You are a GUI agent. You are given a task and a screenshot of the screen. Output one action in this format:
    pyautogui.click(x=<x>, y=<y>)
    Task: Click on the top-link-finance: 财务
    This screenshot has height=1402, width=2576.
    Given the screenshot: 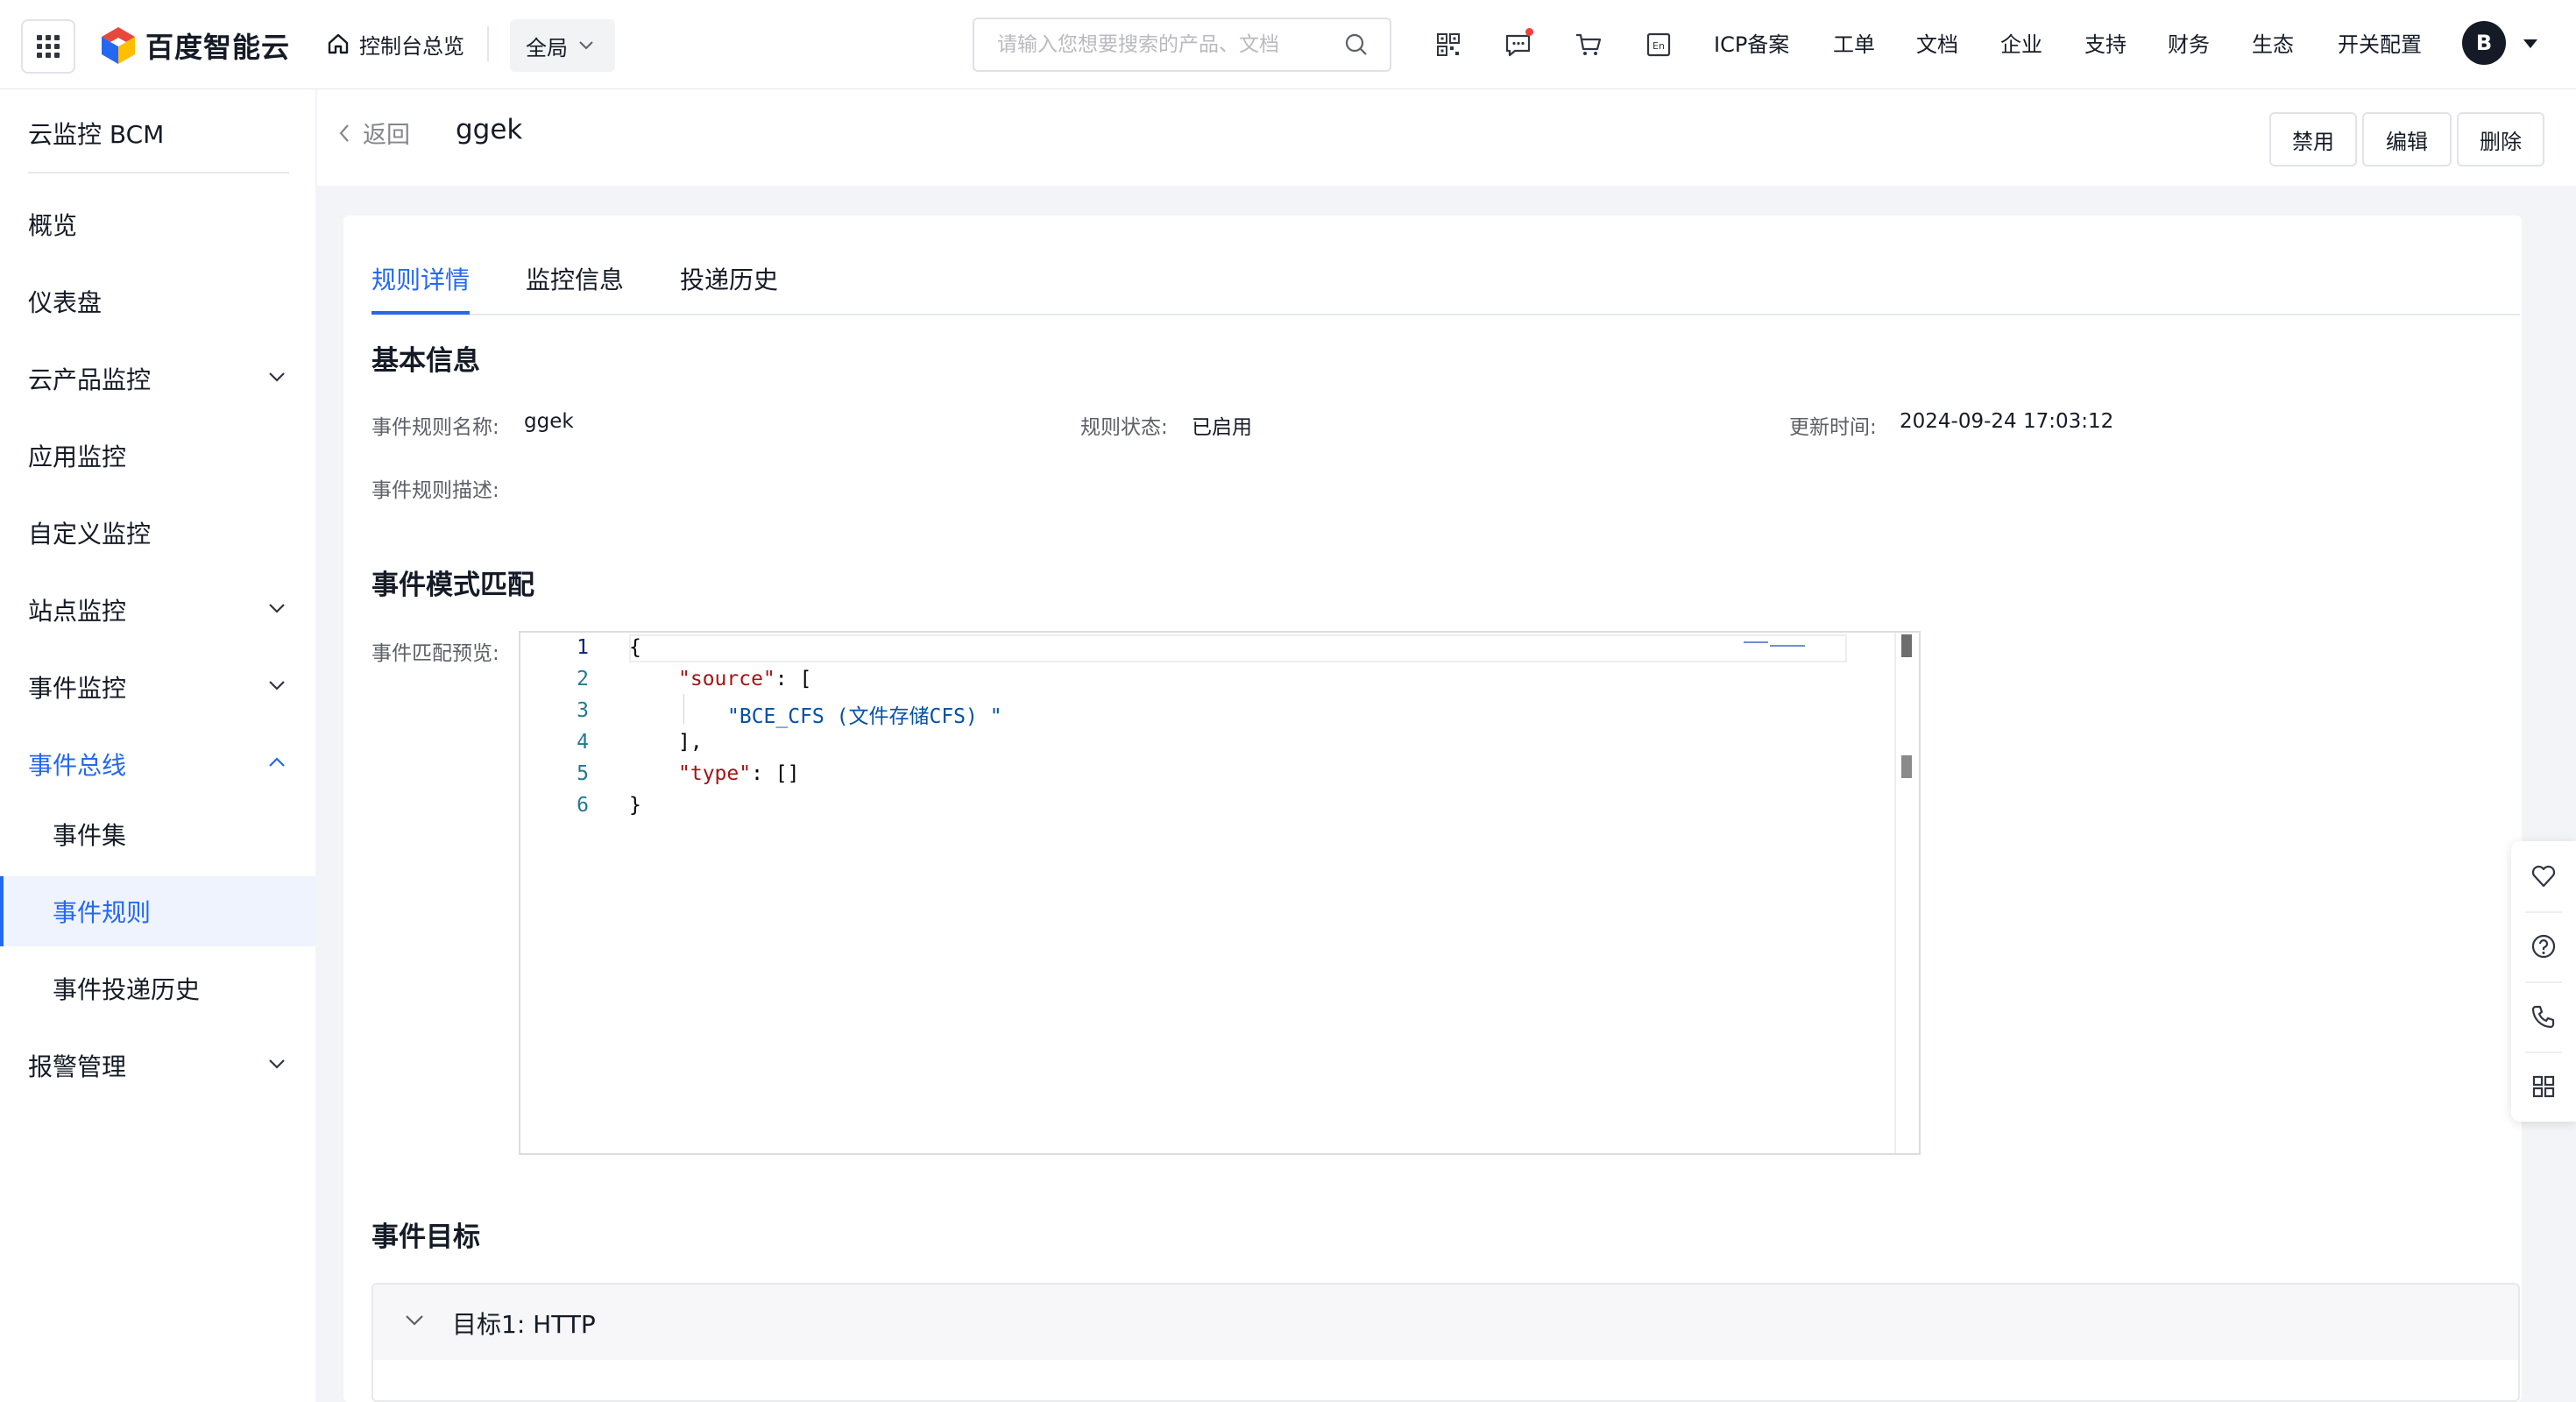 What is the action you would take?
    pyautogui.click(x=2189, y=45)
    